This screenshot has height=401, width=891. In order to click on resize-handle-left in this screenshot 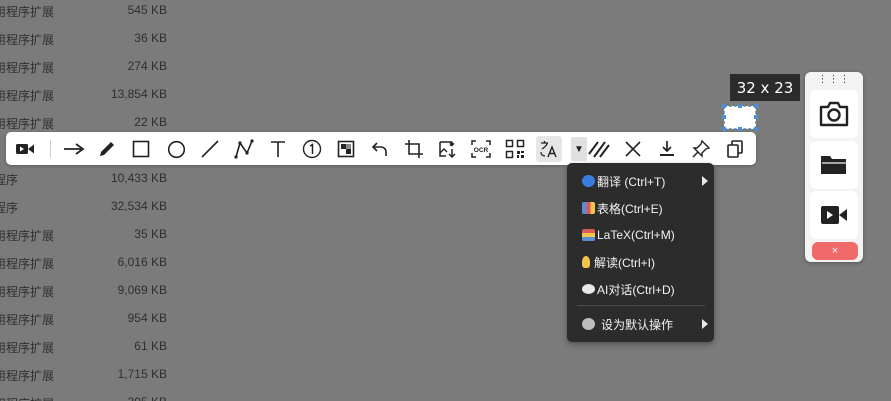, I will do `click(724, 117)`.